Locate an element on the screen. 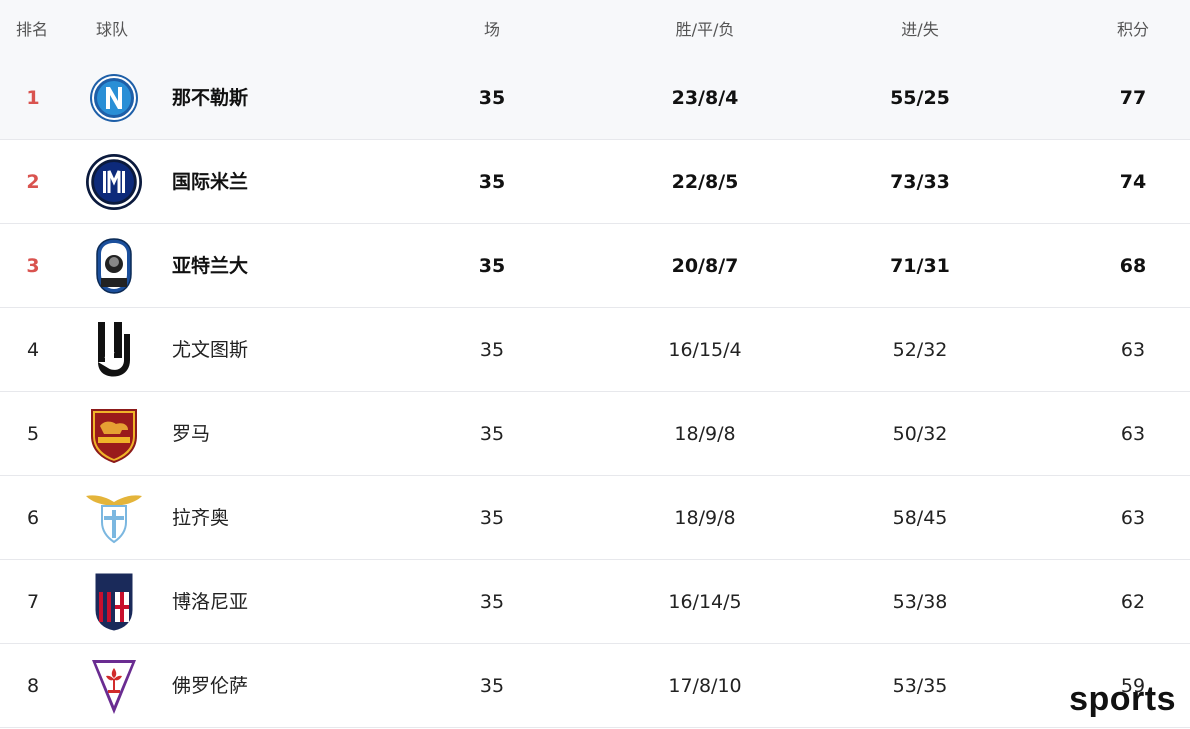  header-points: 积分 is located at coordinates (1132, 29).